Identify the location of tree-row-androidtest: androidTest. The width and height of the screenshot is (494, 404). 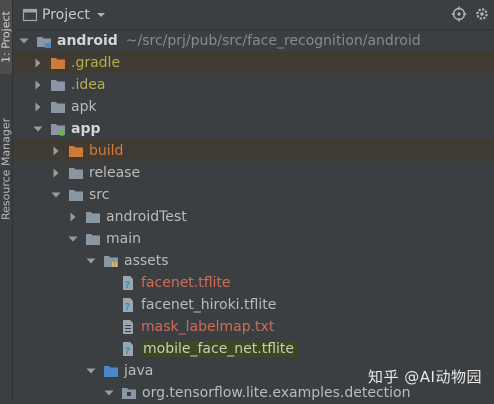
(253, 217).